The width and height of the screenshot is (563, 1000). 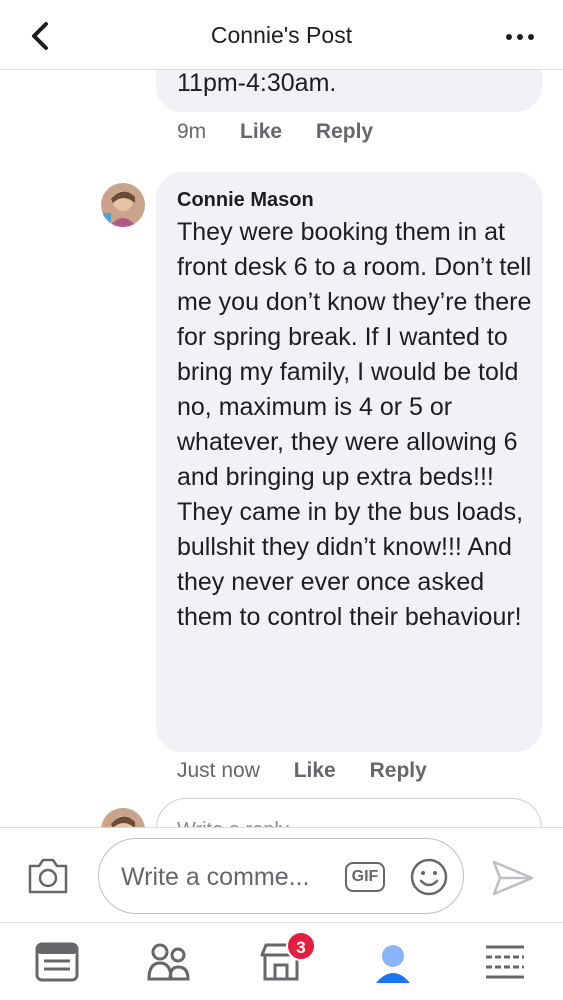 I want to click on menu-icon, so click(x=505, y=962).